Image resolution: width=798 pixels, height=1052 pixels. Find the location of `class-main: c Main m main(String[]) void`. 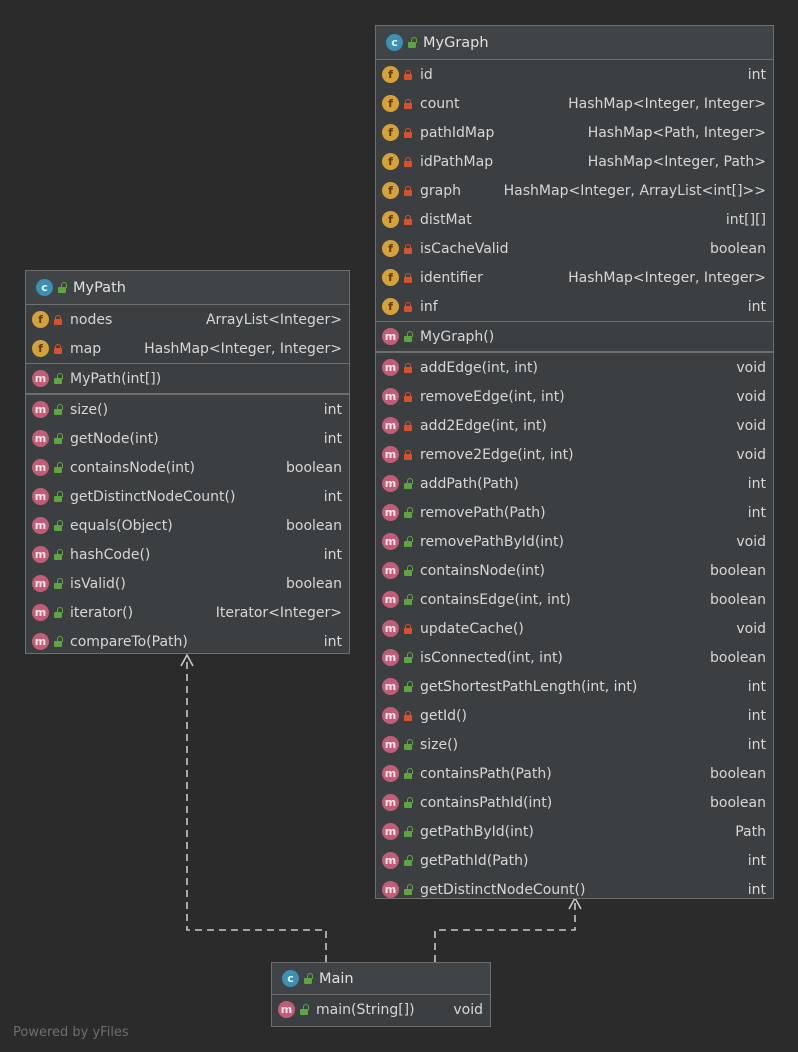

class-main: c Main m main(String[]) void is located at coordinates (381, 994).